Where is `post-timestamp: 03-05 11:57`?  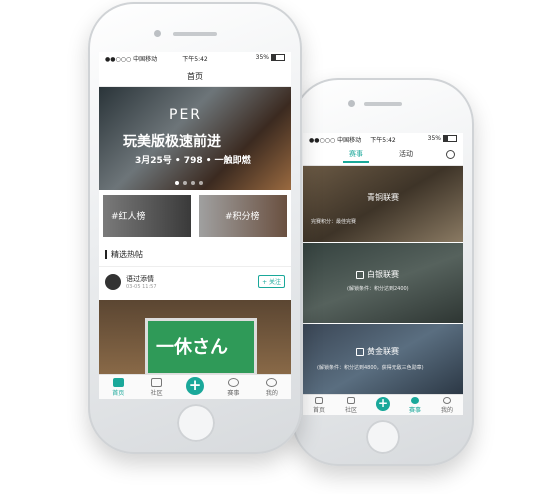 post-timestamp: 03-05 11:57 is located at coordinates (141, 287).